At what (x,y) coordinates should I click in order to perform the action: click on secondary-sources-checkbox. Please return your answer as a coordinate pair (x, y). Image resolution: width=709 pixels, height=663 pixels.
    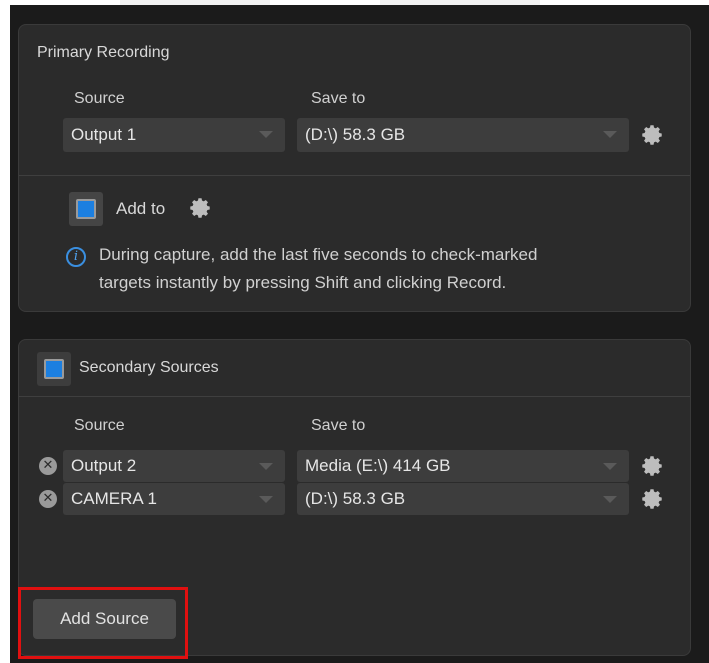
    Looking at the image, I should click on (54, 369).